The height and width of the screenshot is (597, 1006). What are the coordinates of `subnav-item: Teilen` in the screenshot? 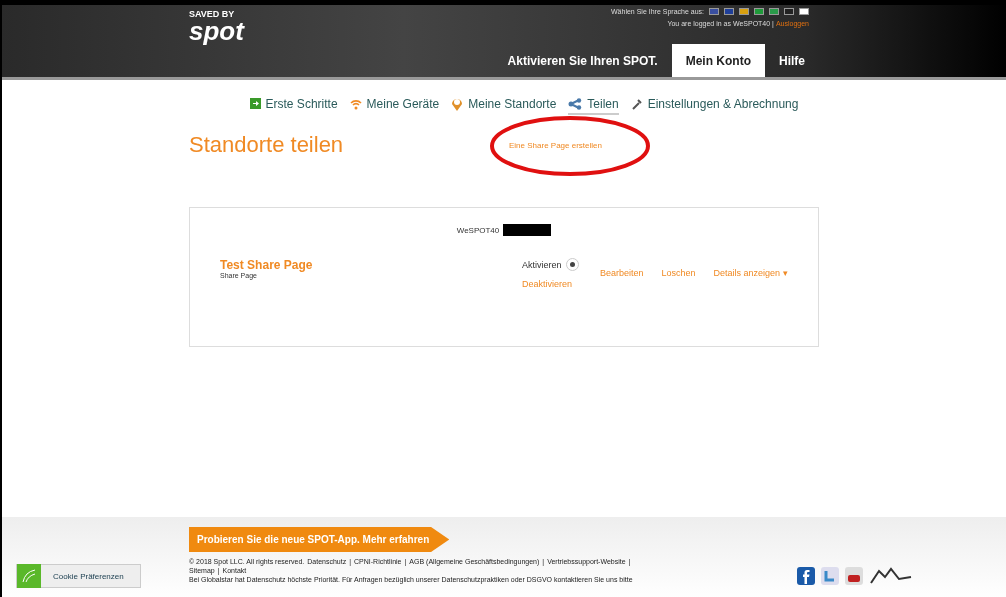 It's located at (593, 104).